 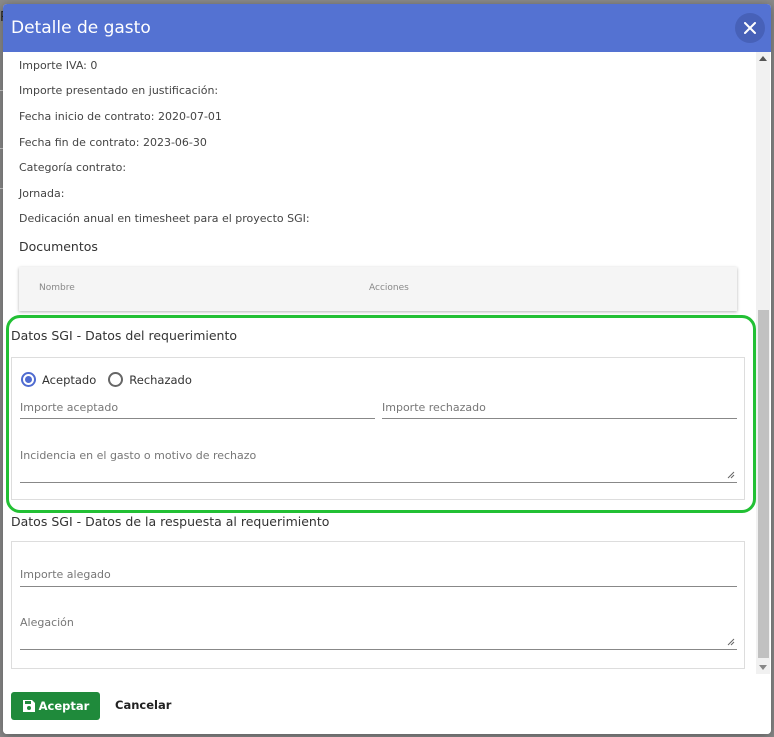 What do you see at coordinates (42, 193) in the screenshot?
I see `jornada-text: Jornada:` at bounding box center [42, 193].